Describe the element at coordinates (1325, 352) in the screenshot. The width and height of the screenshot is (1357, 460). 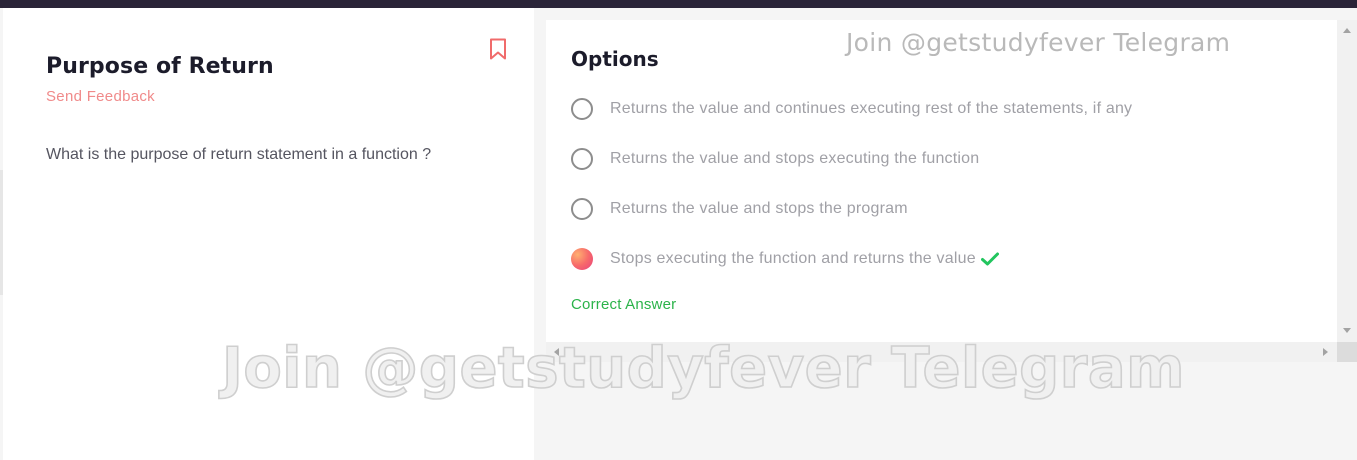
I see `scroll-right-icon` at that location.